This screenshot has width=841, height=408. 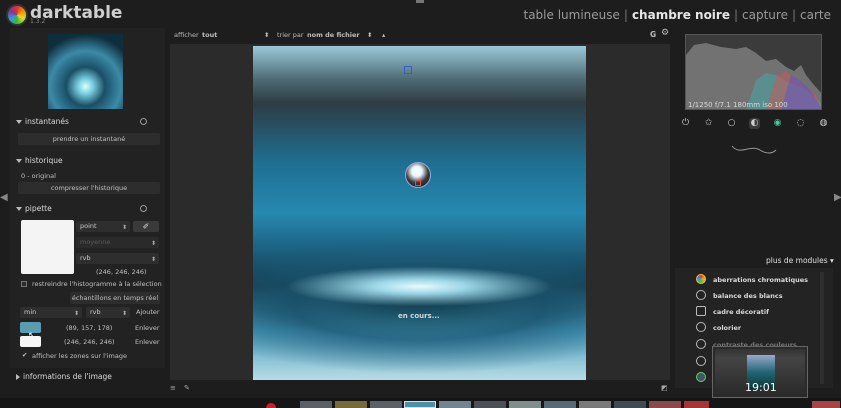 What do you see at coordinates (4, 197) in the screenshot?
I see `left-panel-collapse-icon: ◀` at bounding box center [4, 197].